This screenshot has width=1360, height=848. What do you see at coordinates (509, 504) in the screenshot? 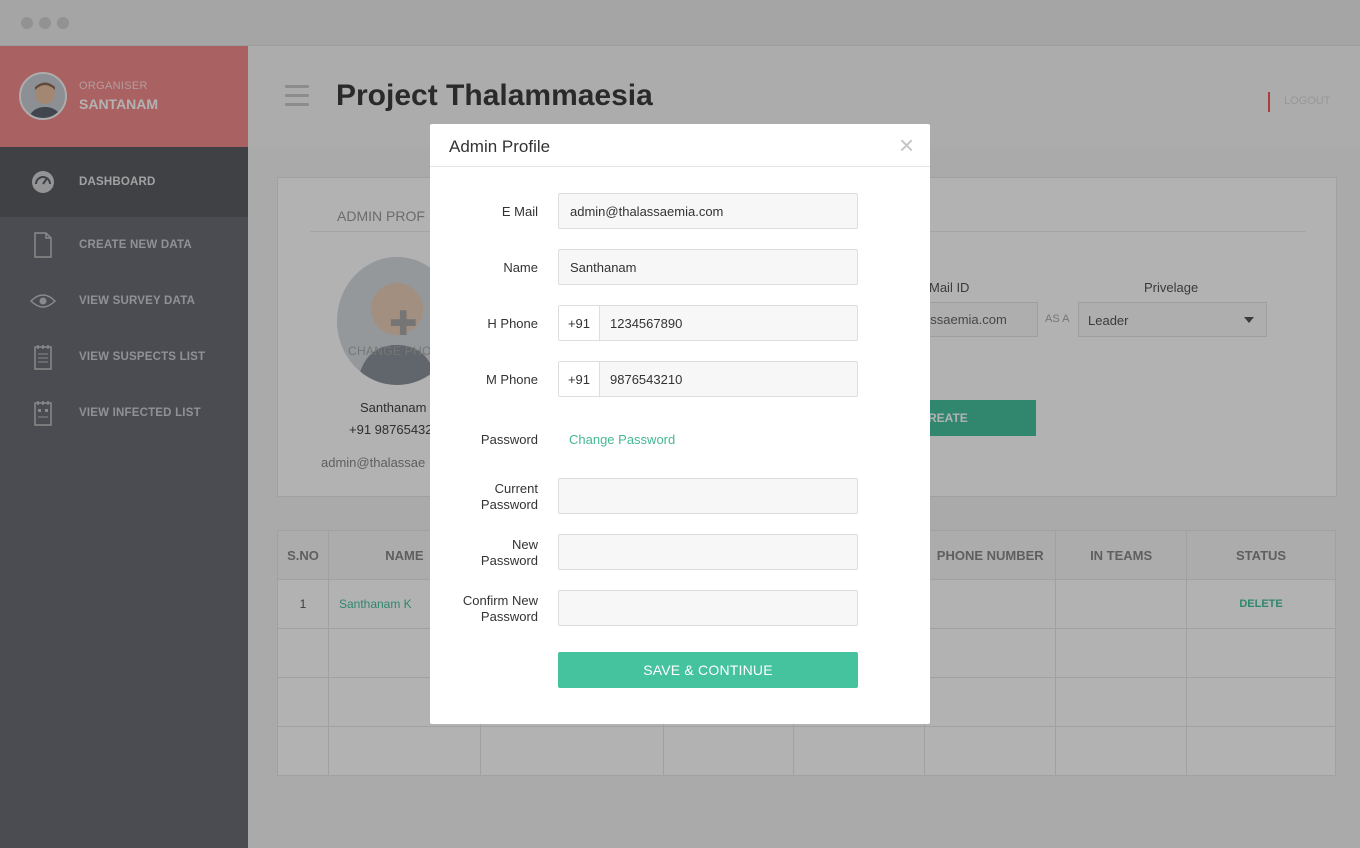
I see `current-password-label-line: Password` at bounding box center [509, 504].